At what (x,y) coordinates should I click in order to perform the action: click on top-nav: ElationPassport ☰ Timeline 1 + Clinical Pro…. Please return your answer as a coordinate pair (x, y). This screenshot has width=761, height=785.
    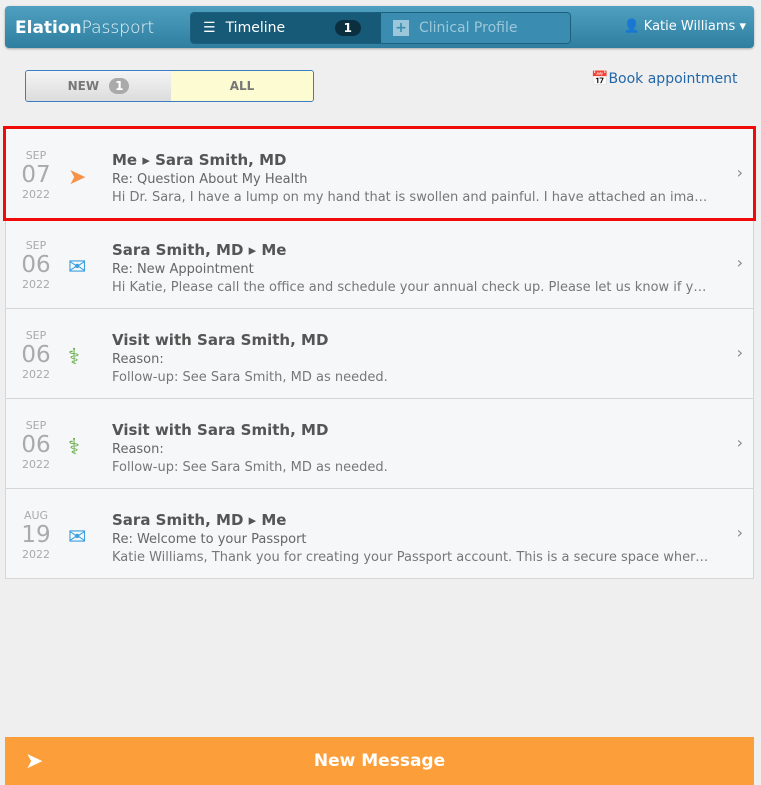
    Looking at the image, I should click on (379, 27).